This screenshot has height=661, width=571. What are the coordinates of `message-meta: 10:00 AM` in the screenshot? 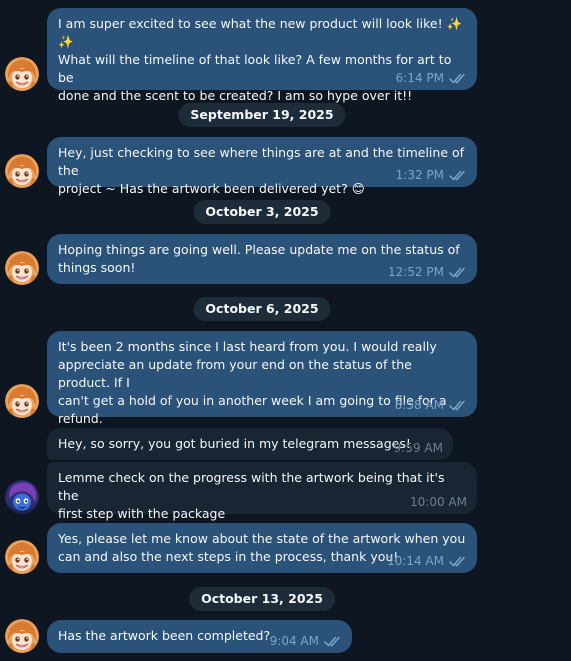 It's located at (438, 502).